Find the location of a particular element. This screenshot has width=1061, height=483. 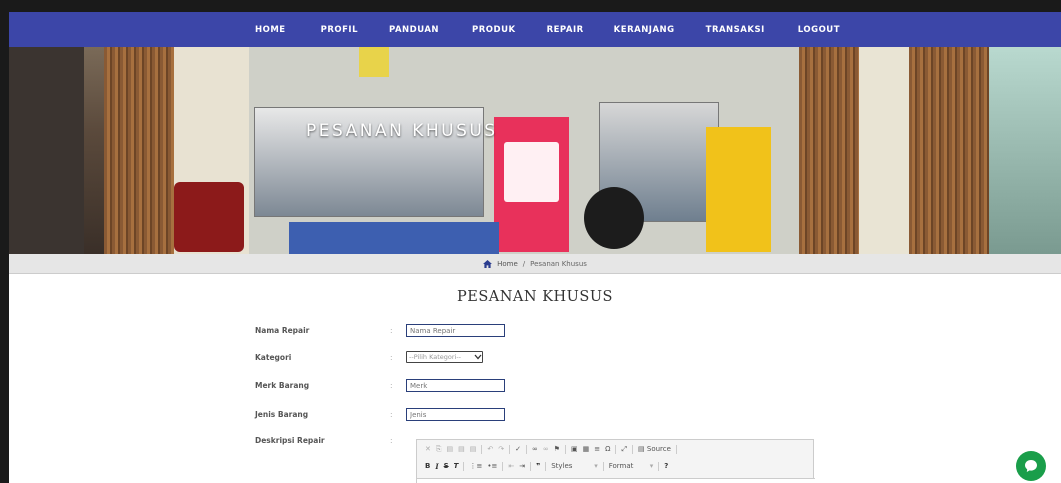

indent-icon: ⇥ is located at coordinates (522, 466).